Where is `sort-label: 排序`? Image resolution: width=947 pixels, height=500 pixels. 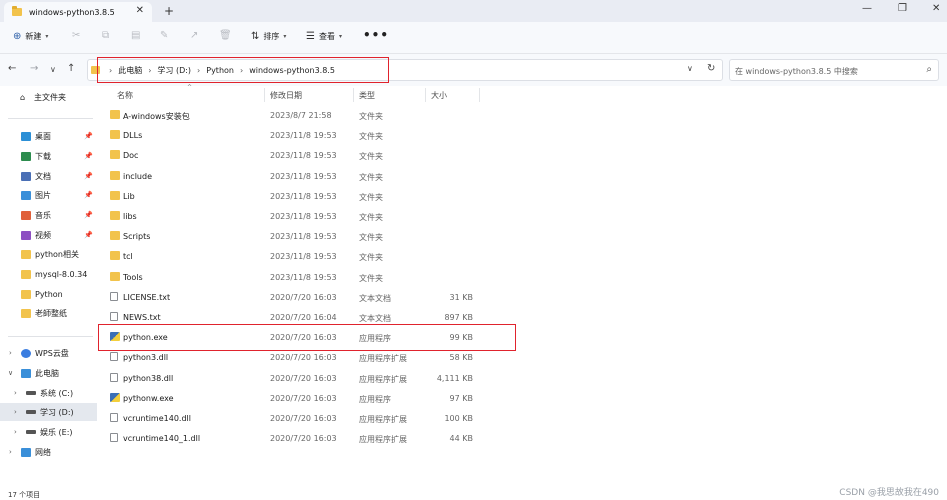 sort-label: 排序 is located at coordinates (271, 36).